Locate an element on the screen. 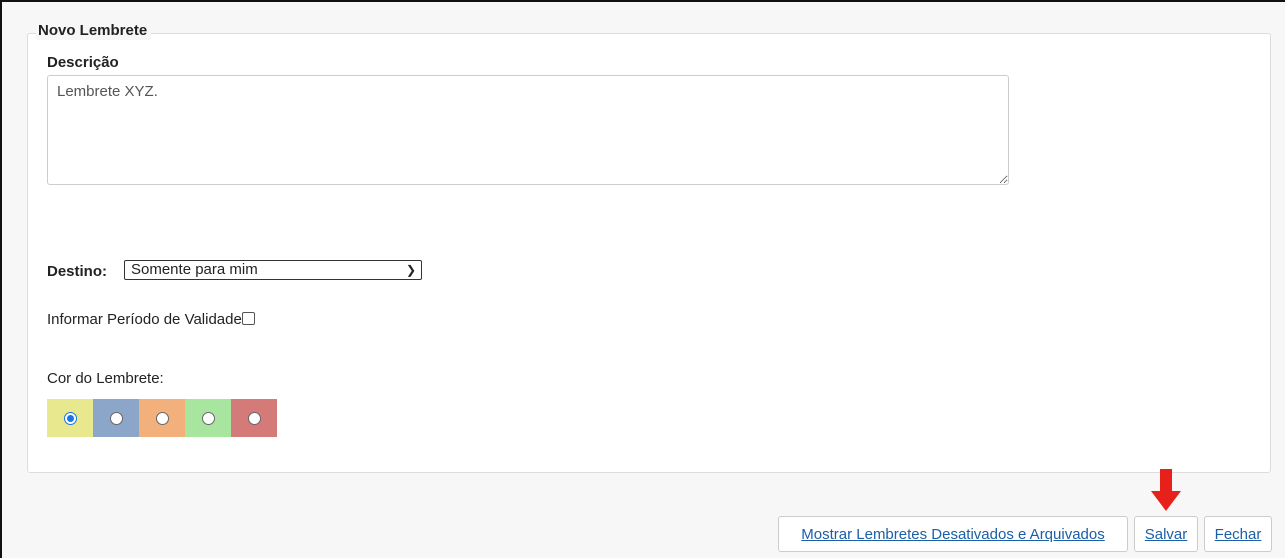 Image resolution: width=1285 pixels, height=558 pixels. color-swatches is located at coordinates (162, 418).